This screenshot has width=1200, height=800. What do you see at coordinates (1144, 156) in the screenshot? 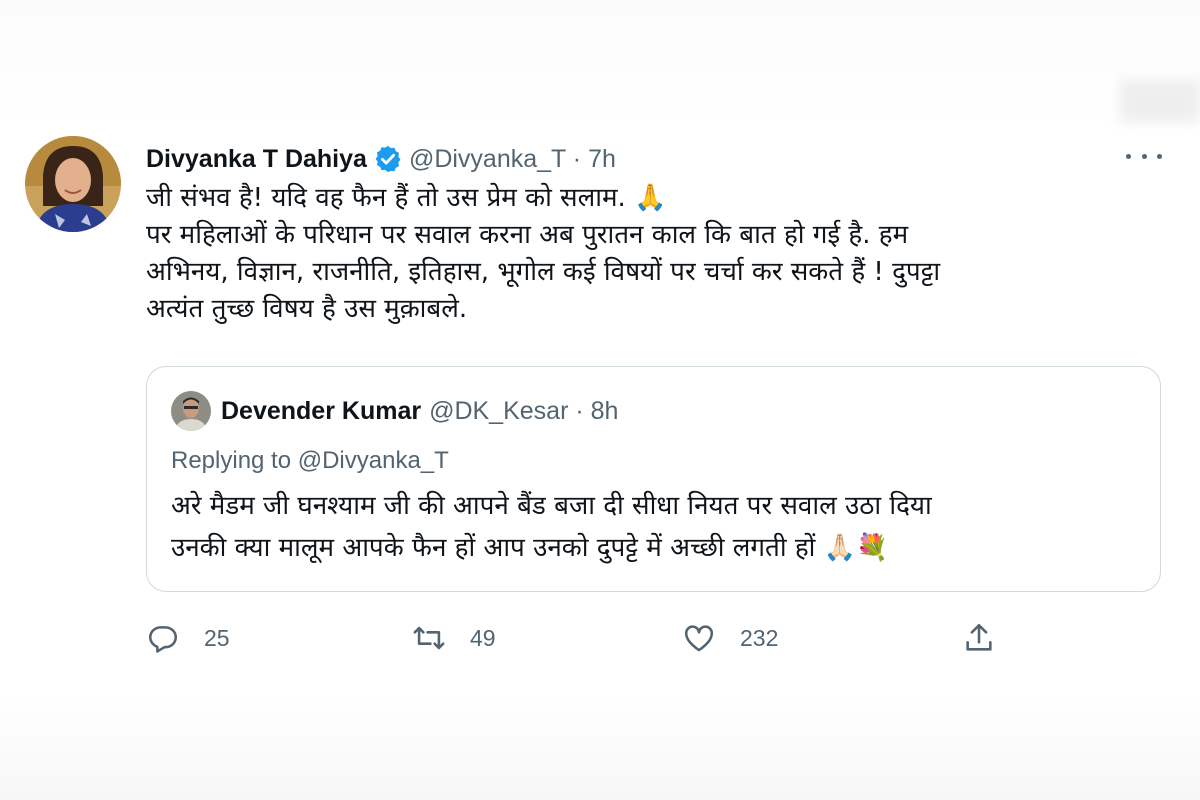
I see `more-icon` at bounding box center [1144, 156].